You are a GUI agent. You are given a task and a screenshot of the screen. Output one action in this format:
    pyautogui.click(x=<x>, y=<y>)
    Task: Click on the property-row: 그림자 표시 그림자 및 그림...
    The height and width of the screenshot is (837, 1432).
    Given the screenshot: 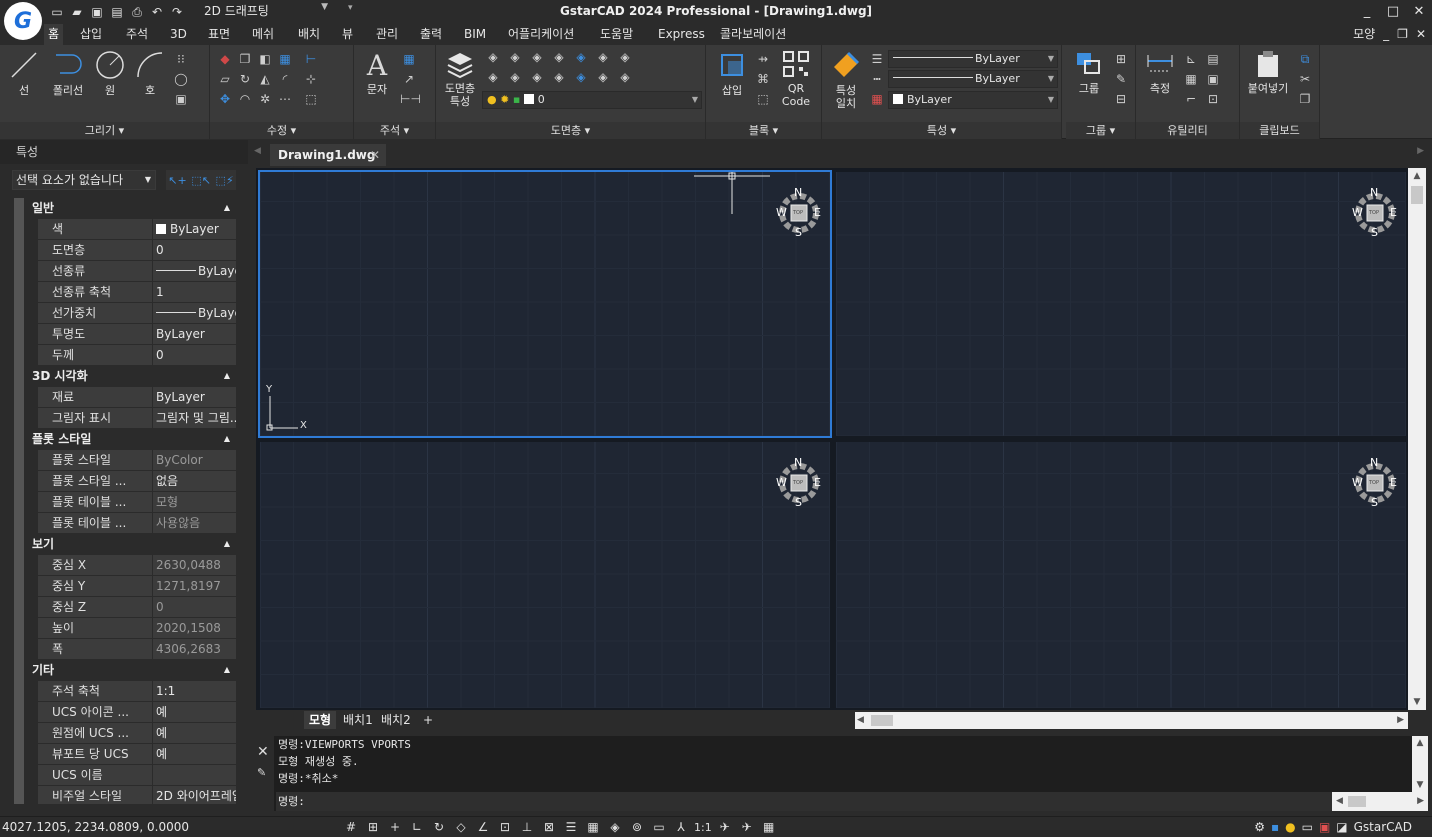 What is the action you would take?
    pyautogui.click(x=137, y=418)
    